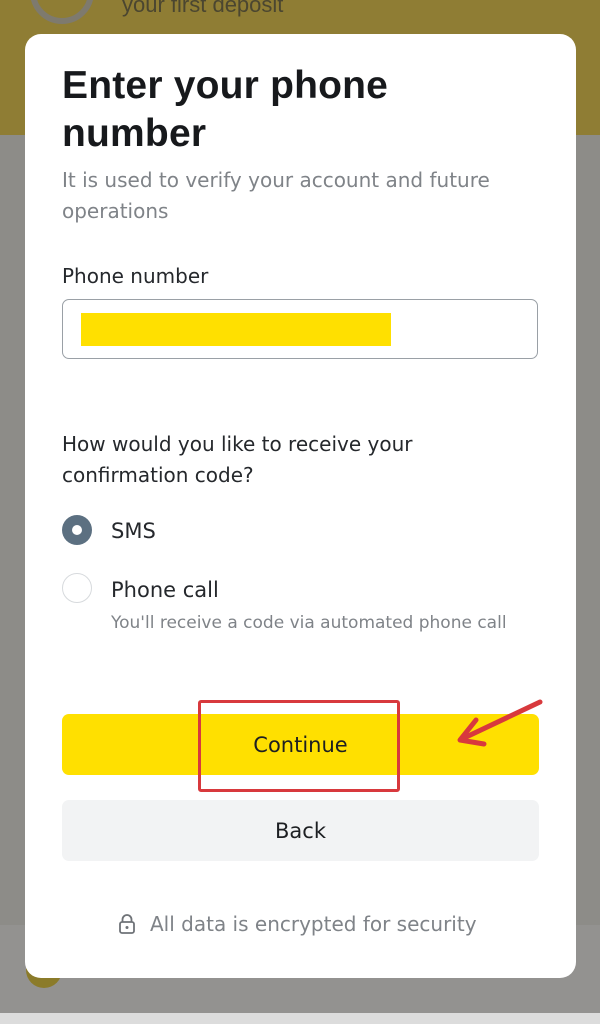 The image size is (600, 1024). I want to click on radio-phone-call, so click(77, 588).